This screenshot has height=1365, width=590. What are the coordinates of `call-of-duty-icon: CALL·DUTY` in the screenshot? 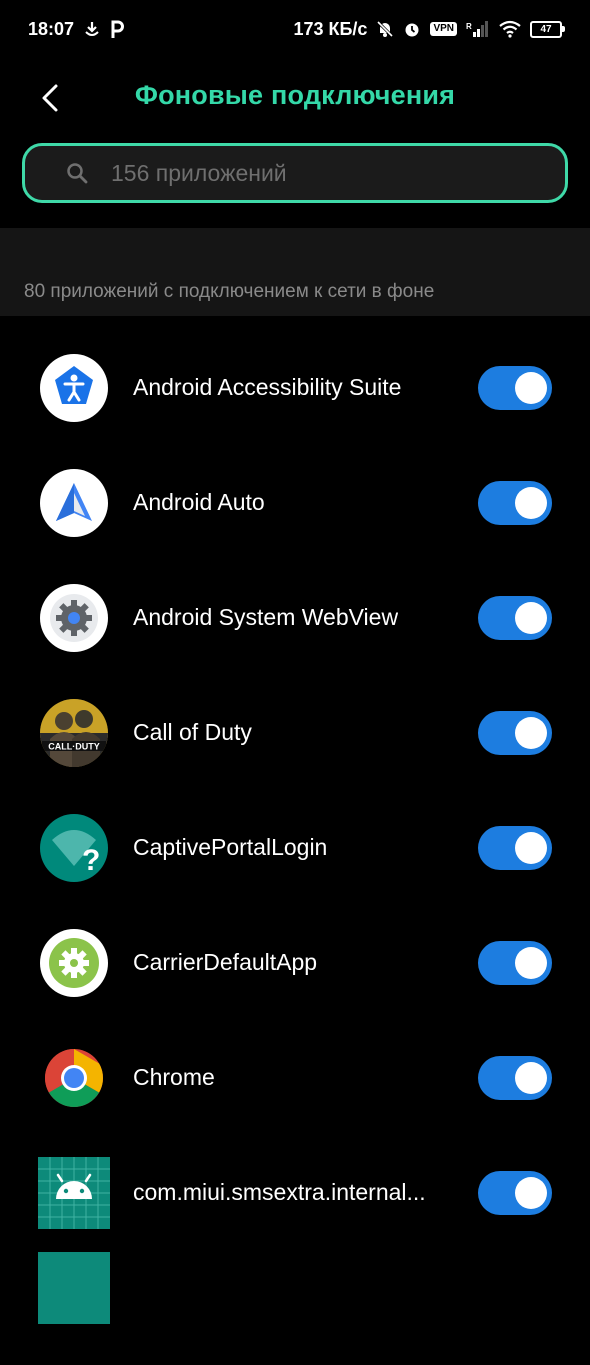 It's located at (74, 732).